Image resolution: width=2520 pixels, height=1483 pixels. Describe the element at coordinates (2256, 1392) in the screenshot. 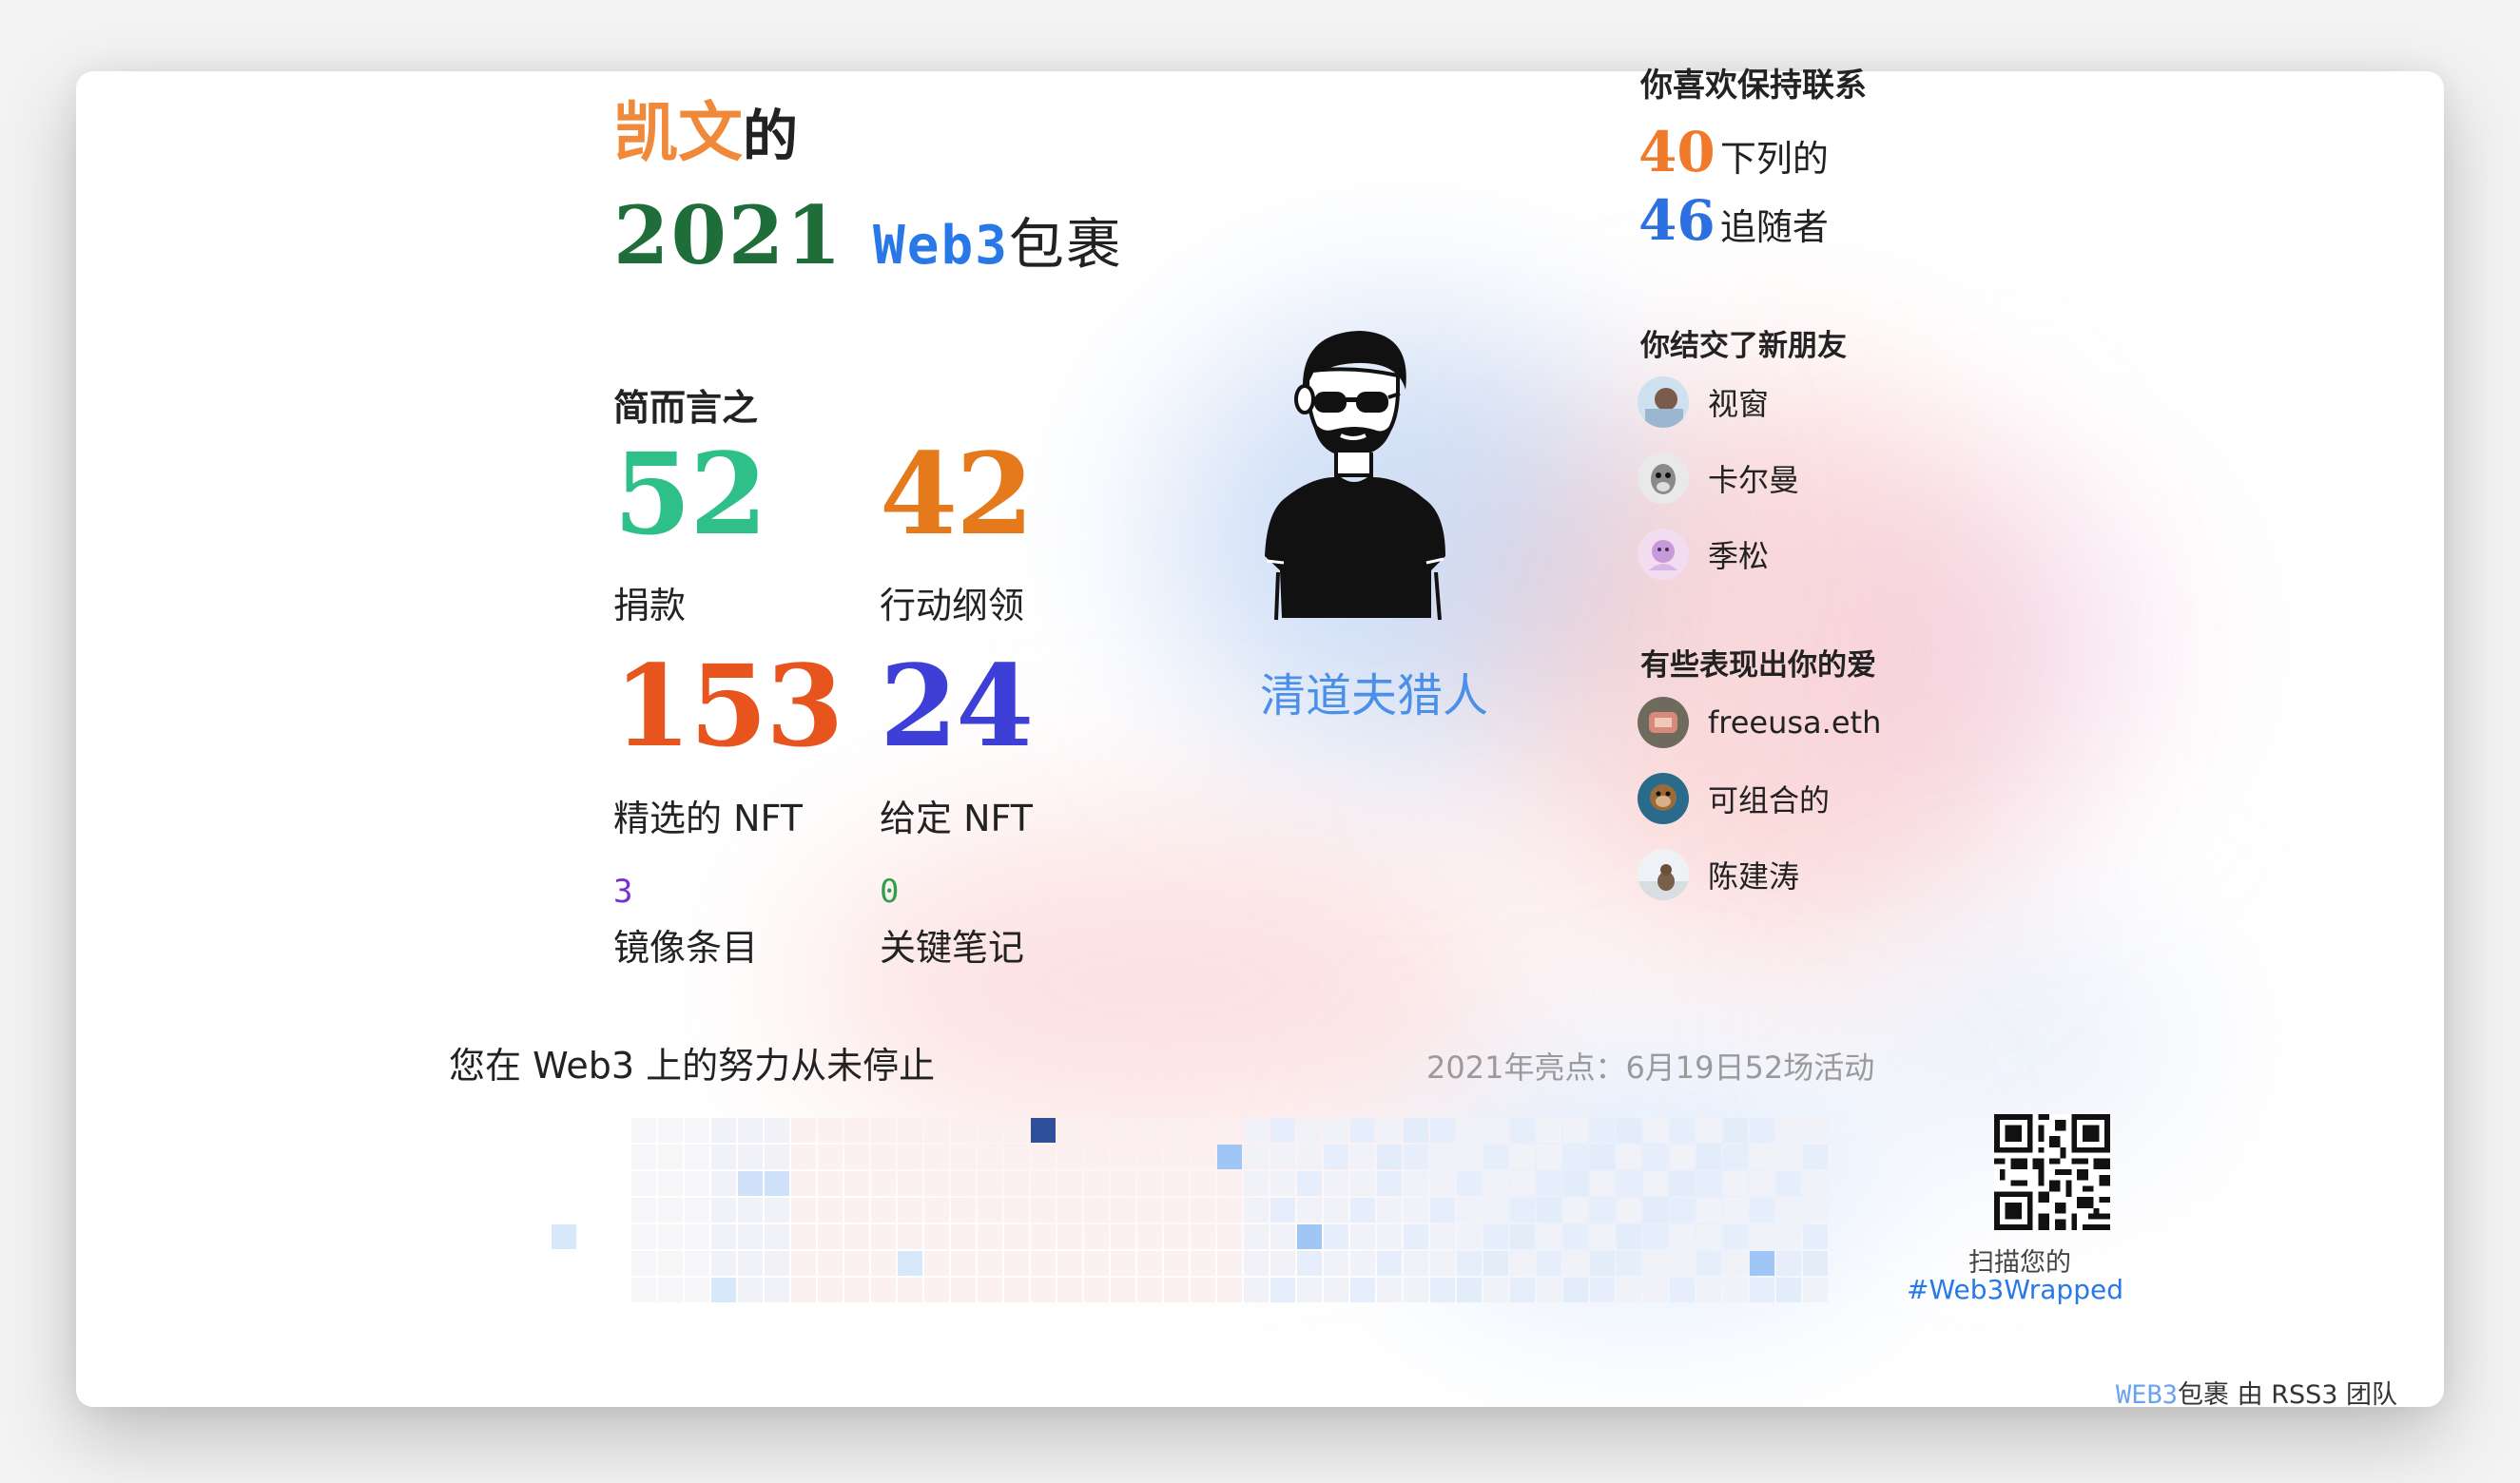

I see `footer-credit: WEB3包裹 由 RSS3 团队` at that location.